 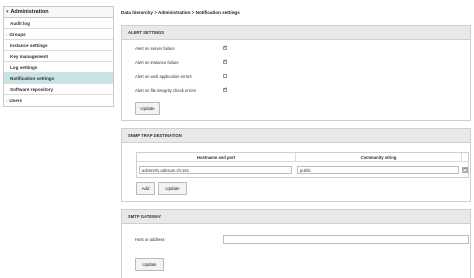 What do you see at coordinates (465, 157) in the screenshot?
I see `column-header-actions` at bounding box center [465, 157].